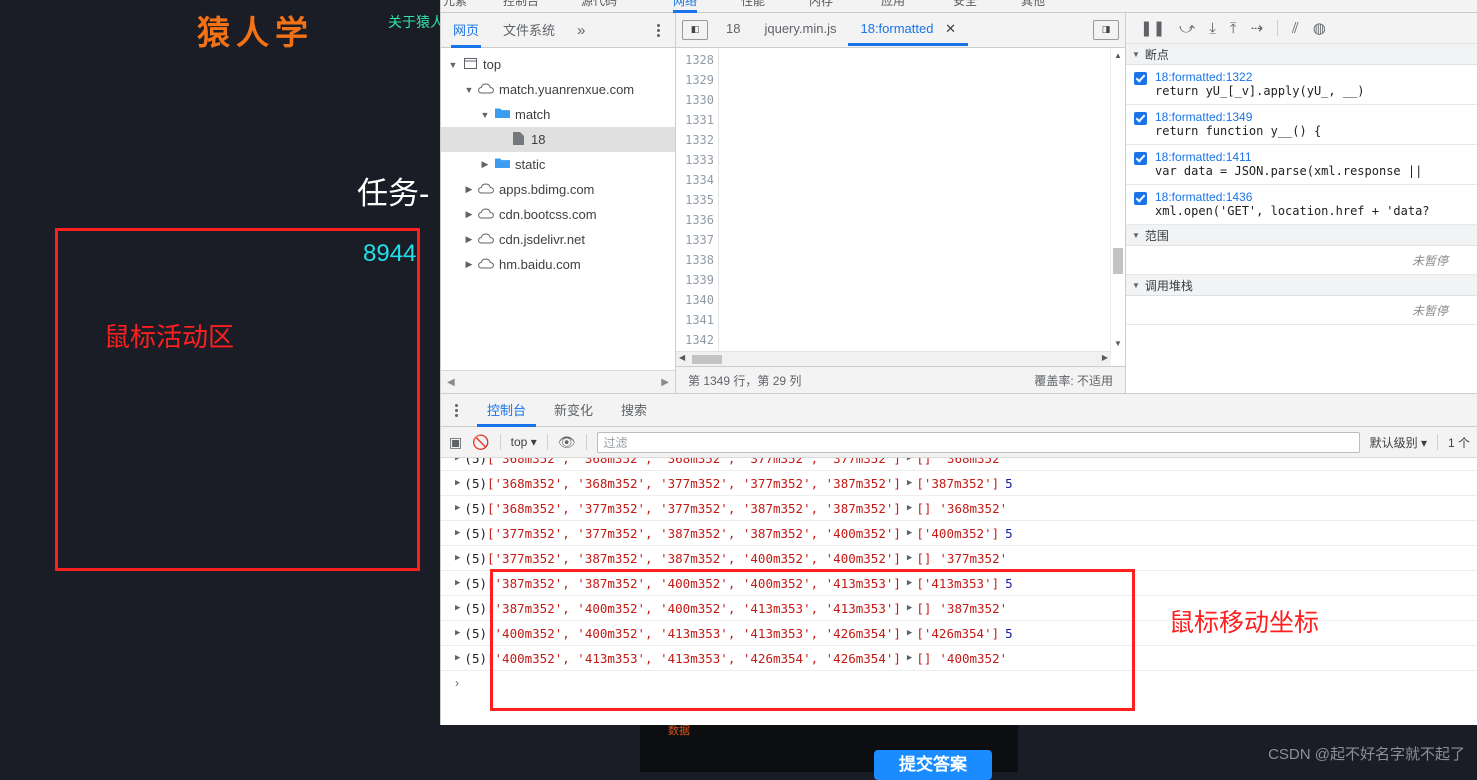 Image resolution: width=1477 pixels, height=780 pixels. What do you see at coordinates (1292, 197) in the screenshot?
I see `breakpoint-location: 18:formatted:1436` at bounding box center [1292, 197].